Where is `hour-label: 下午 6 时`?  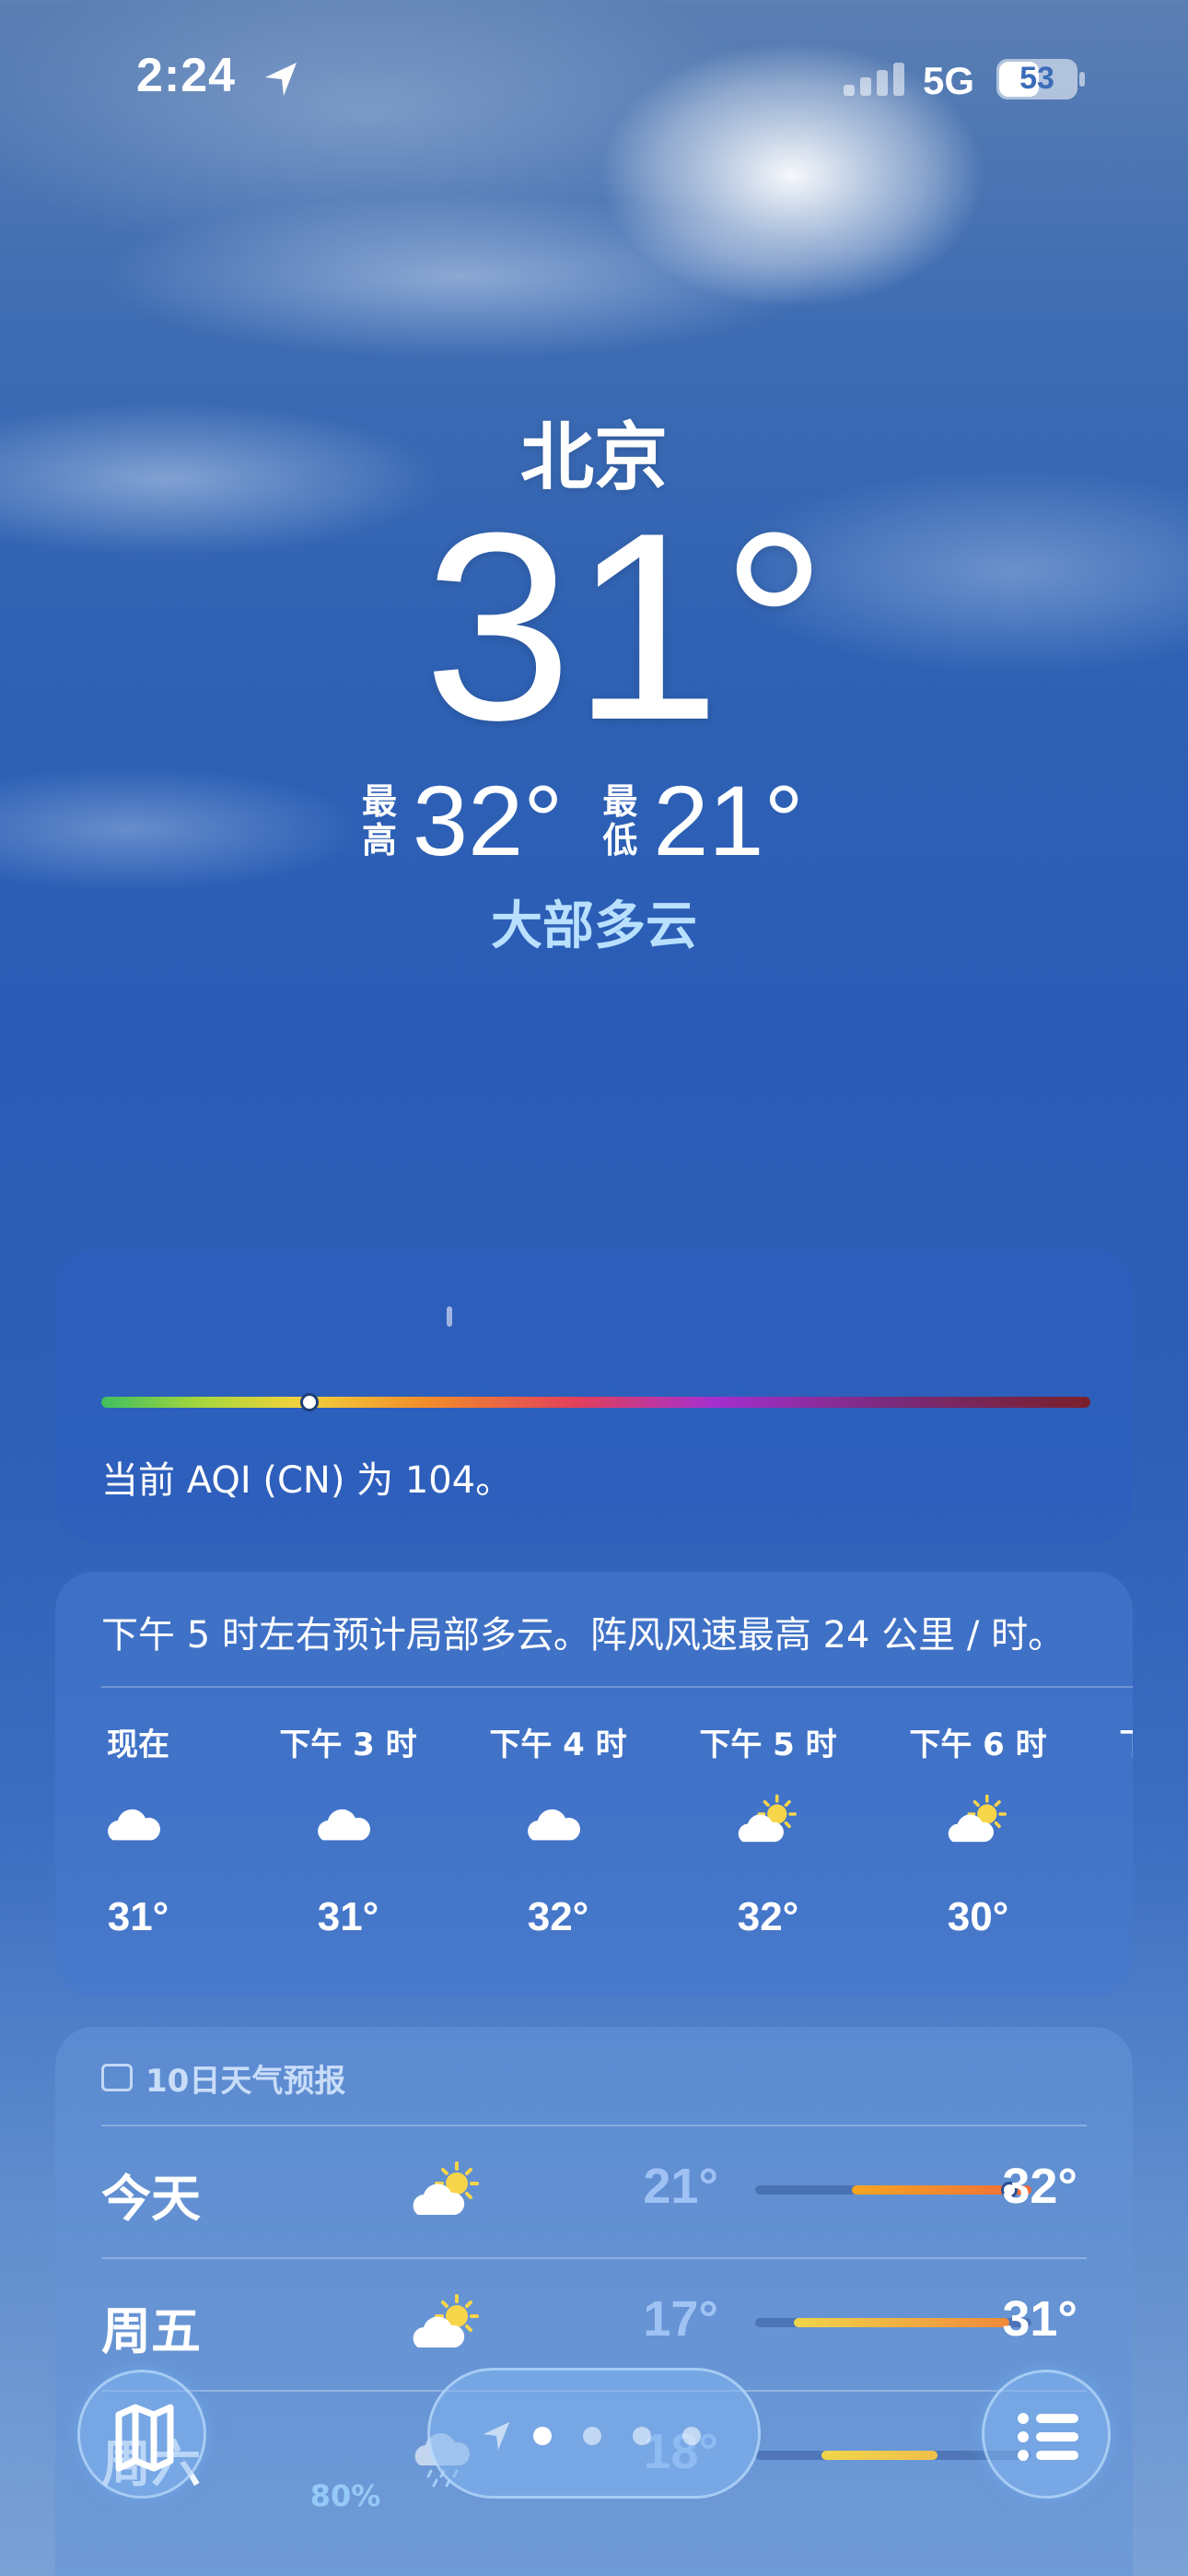
hour-label: 下午 6 时 is located at coordinates (978, 1745).